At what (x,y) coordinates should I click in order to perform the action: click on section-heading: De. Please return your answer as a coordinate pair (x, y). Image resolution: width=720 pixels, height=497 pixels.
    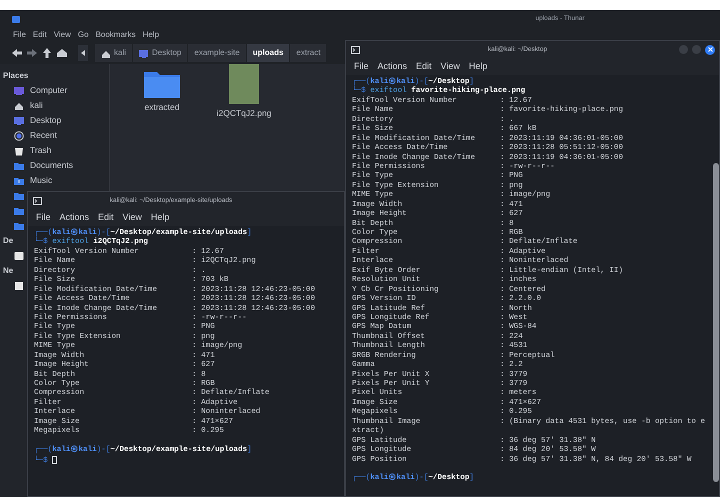
    Looking at the image, I should click on (8, 240).